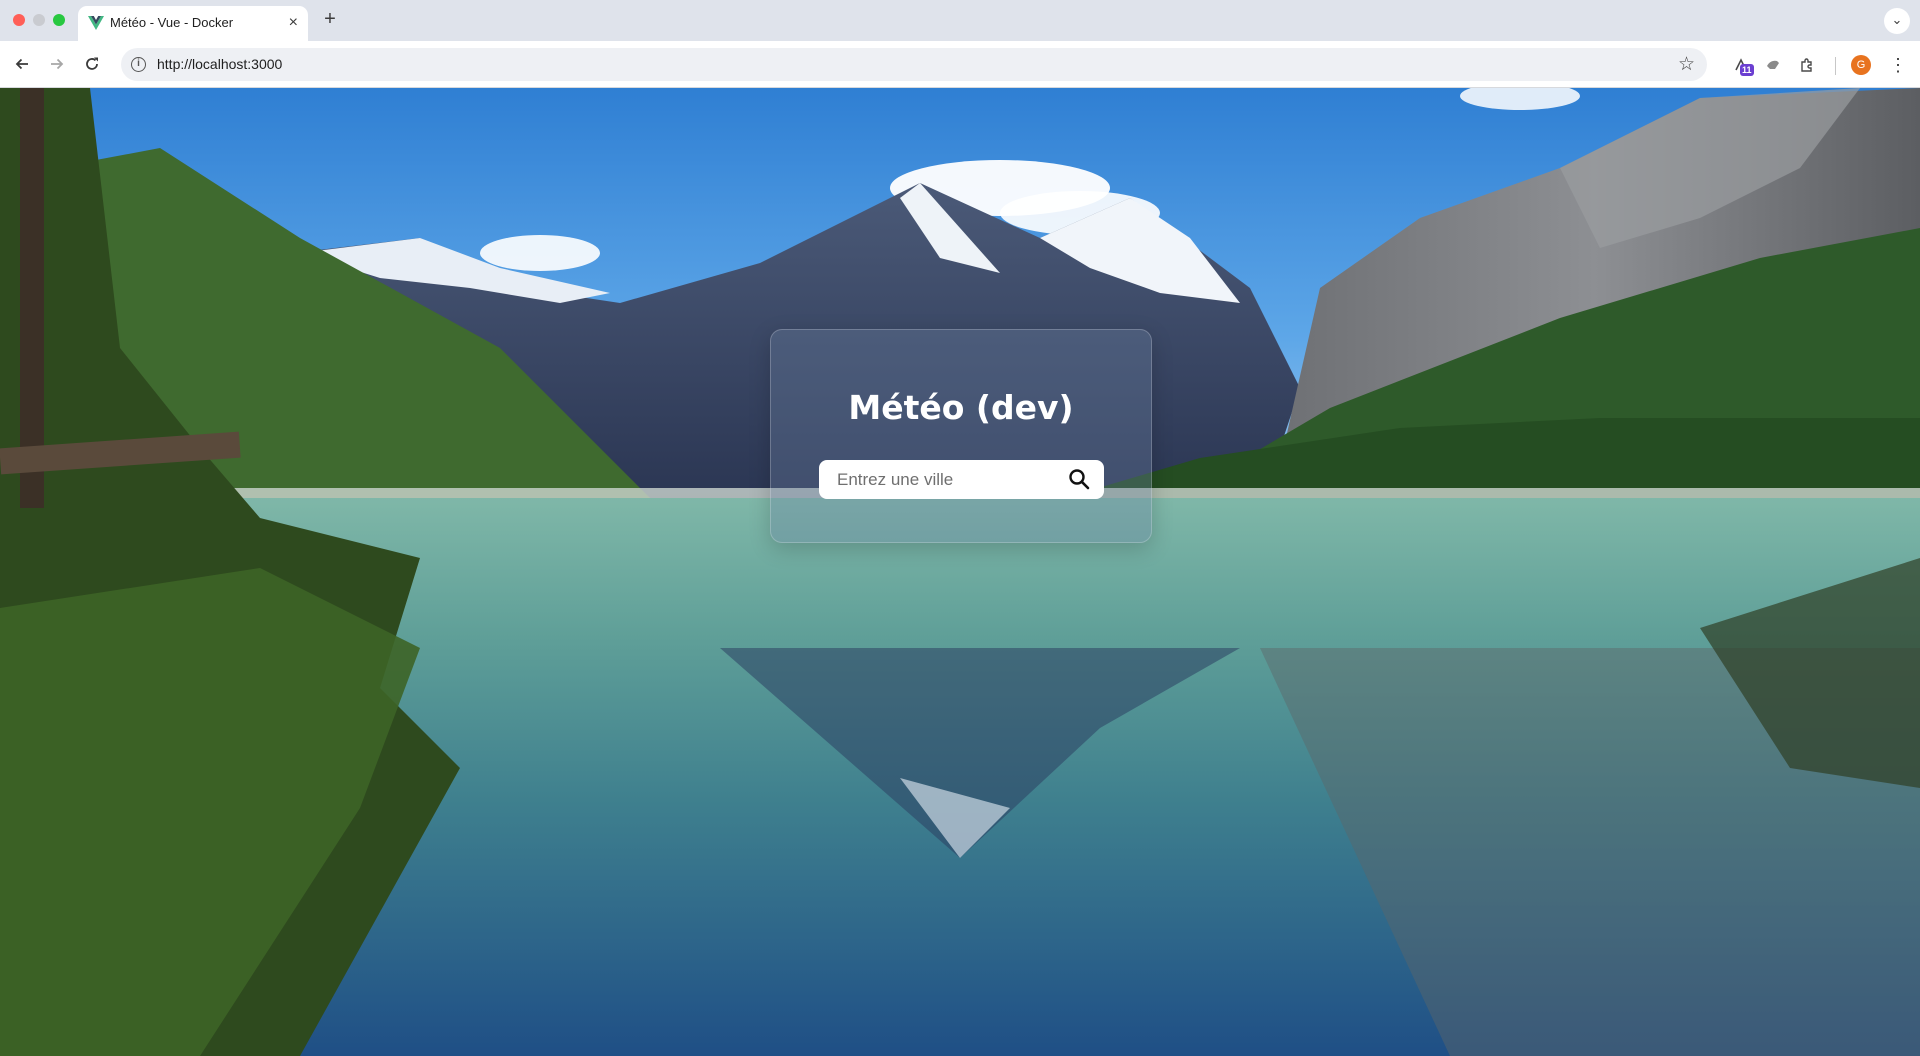 The width and height of the screenshot is (1920, 1056). Describe the element at coordinates (39, 20) in the screenshot. I see `window-minimize-button` at that location.